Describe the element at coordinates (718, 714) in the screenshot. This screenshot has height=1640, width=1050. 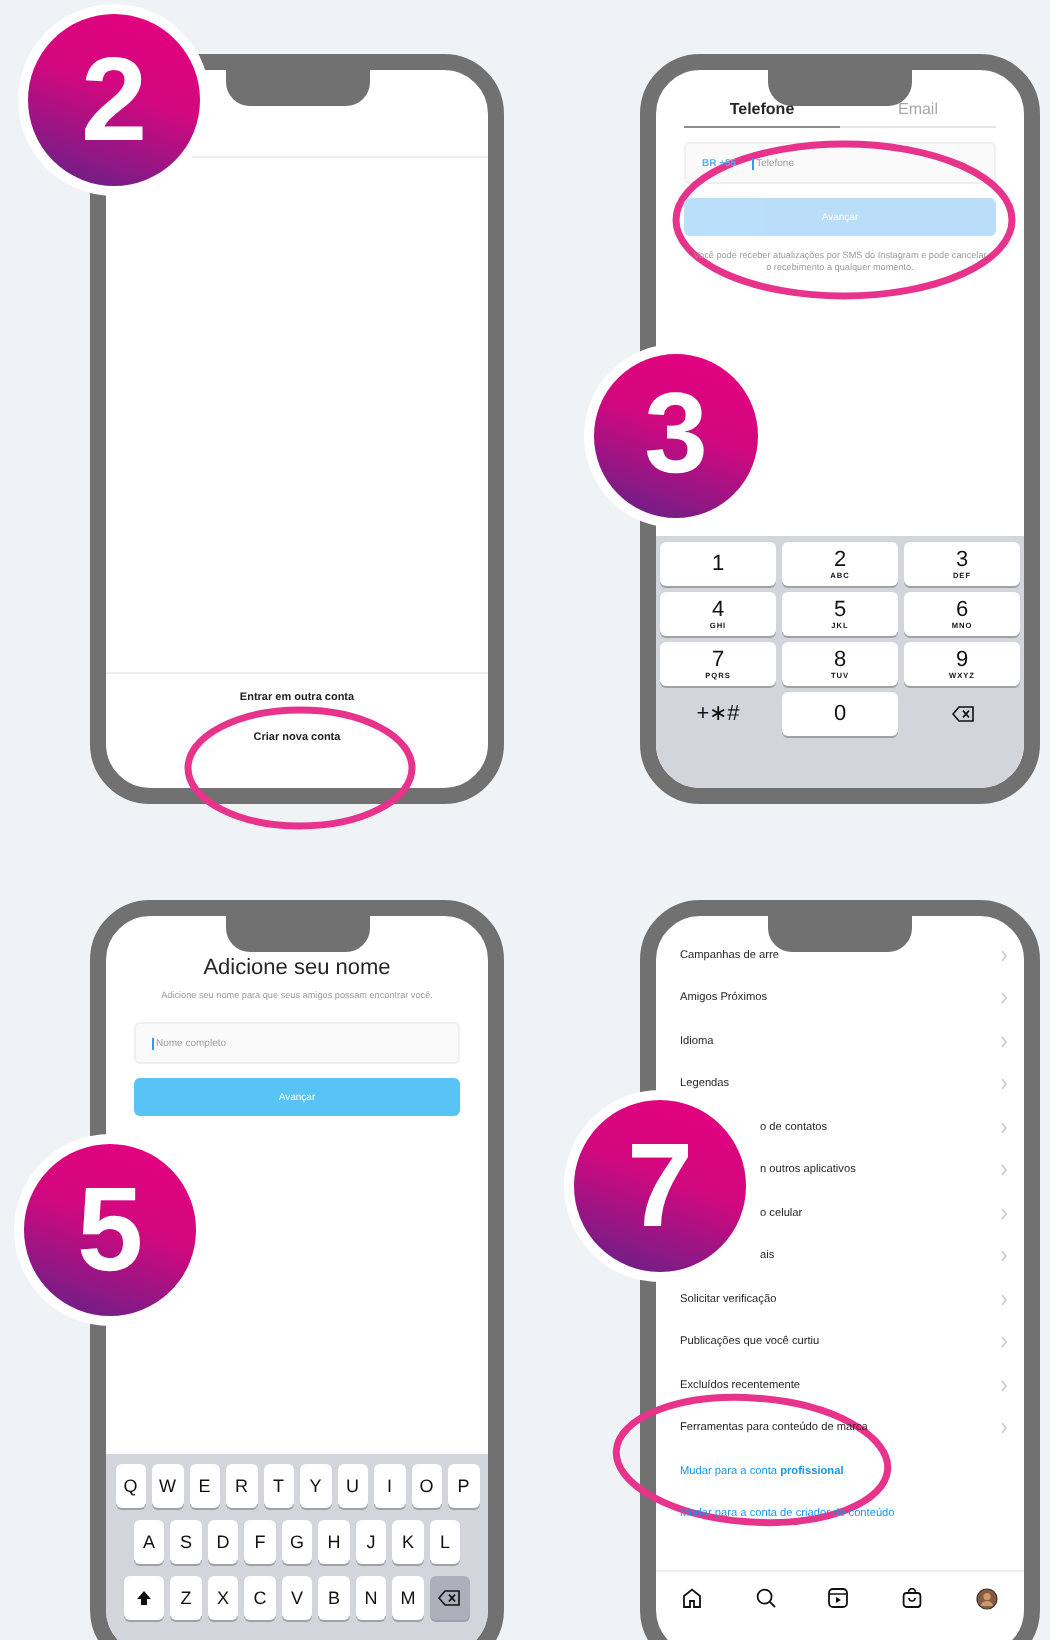
I see `keypad-key: +∗#` at that location.